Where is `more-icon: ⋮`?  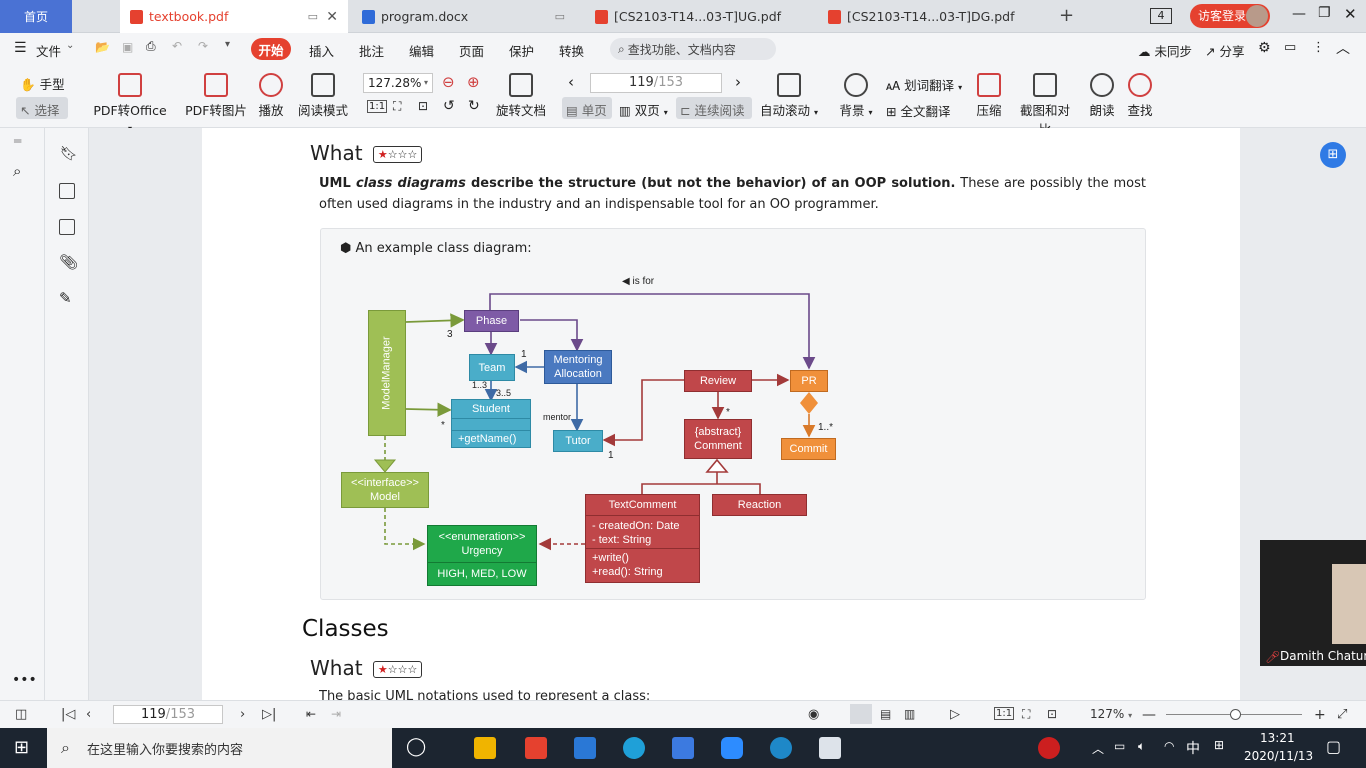 more-icon: ⋮ is located at coordinates (1318, 47).